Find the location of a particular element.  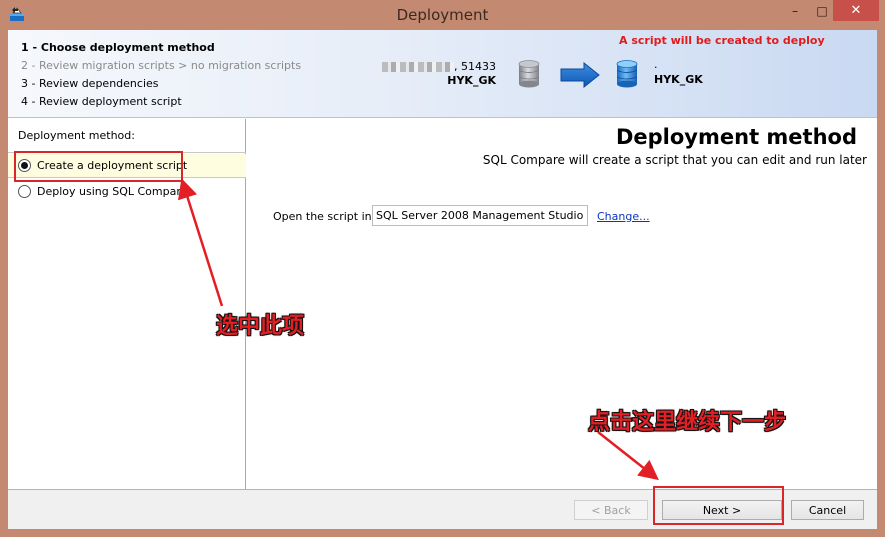

deploy-notice: A script will be created to deploy is located at coordinates (722, 40).